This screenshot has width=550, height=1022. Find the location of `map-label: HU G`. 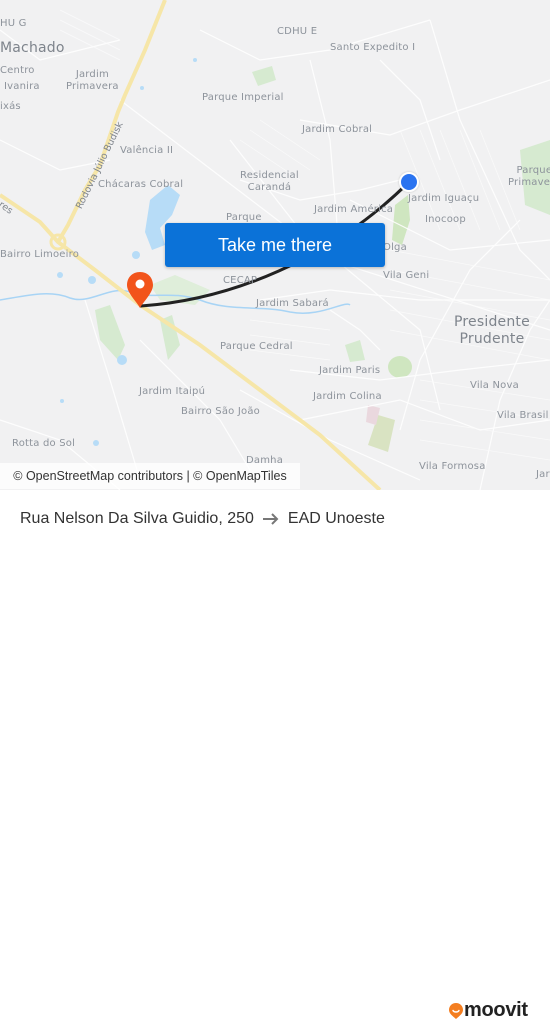

map-label: HU G is located at coordinates (13, 23).